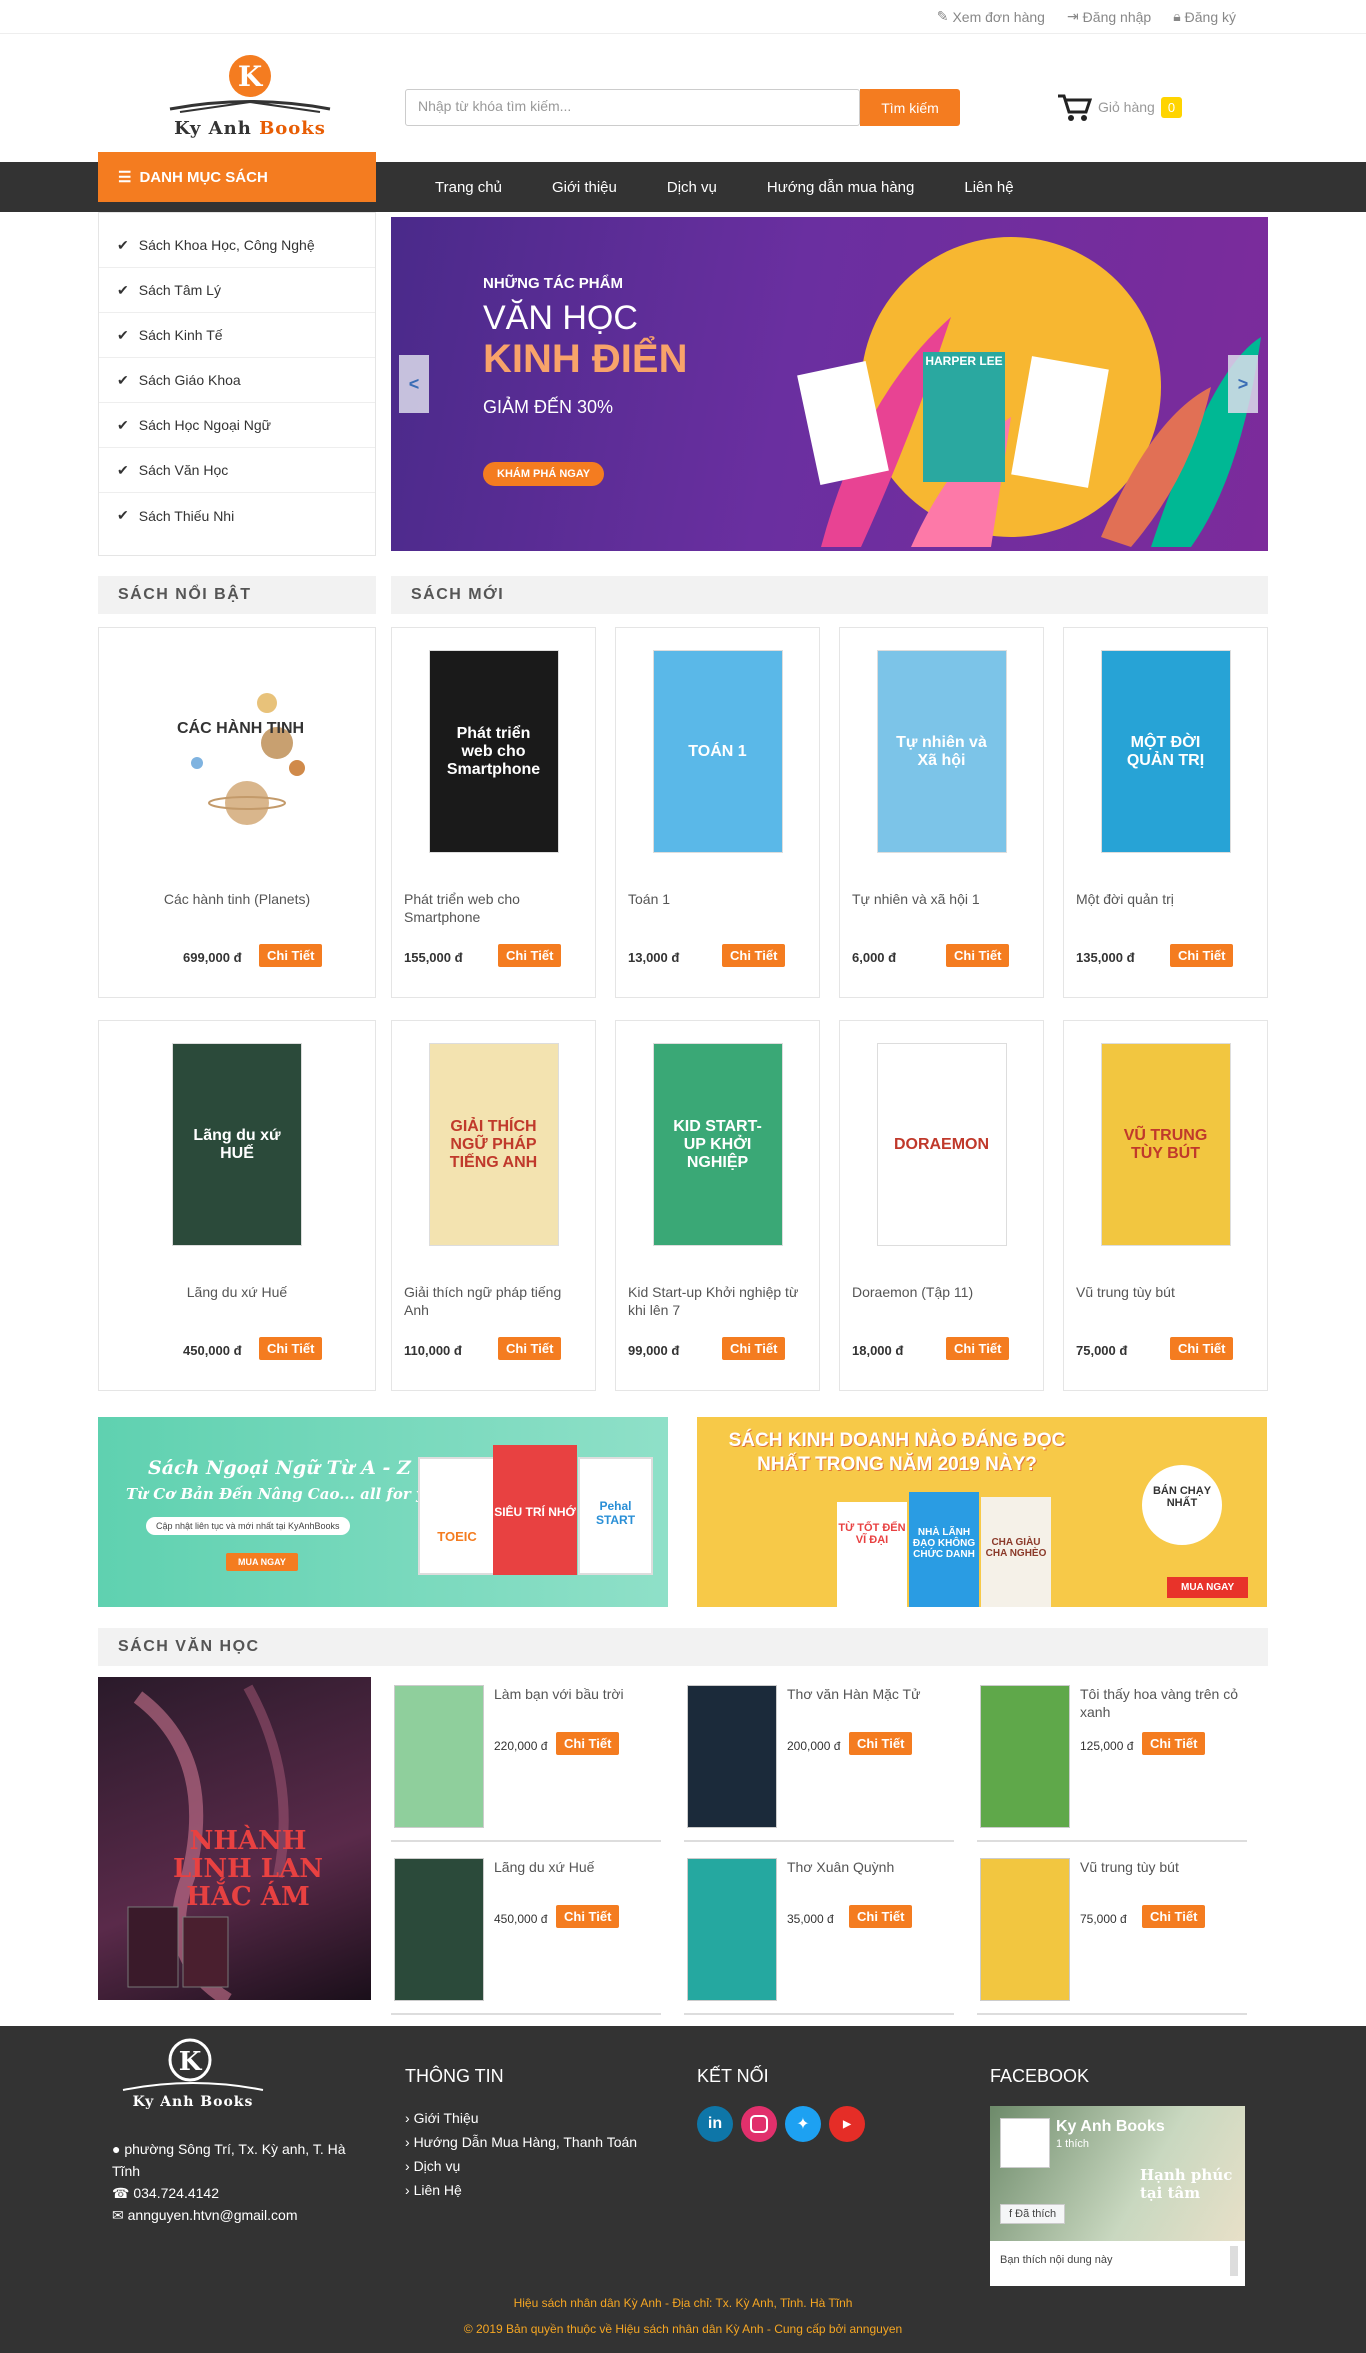 This screenshot has width=1366, height=2353. Describe the element at coordinates (237, 1144) in the screenshot. I see `book-cover: Lãng du xứ HUẾ` at that location.